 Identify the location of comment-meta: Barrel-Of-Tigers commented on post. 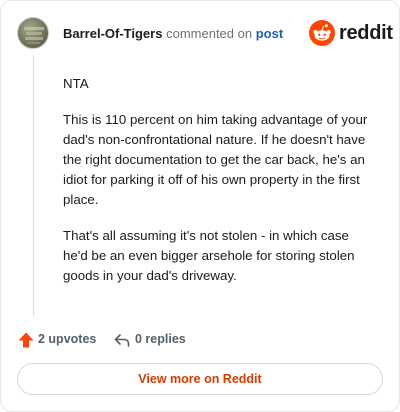
(173, 34).